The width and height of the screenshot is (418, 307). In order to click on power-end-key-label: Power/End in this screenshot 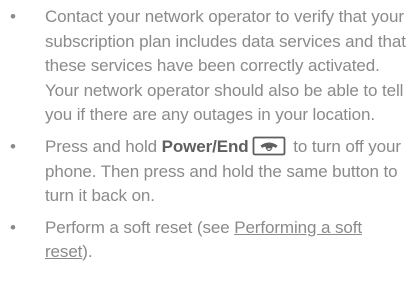, I will do `click(205, 146)`.